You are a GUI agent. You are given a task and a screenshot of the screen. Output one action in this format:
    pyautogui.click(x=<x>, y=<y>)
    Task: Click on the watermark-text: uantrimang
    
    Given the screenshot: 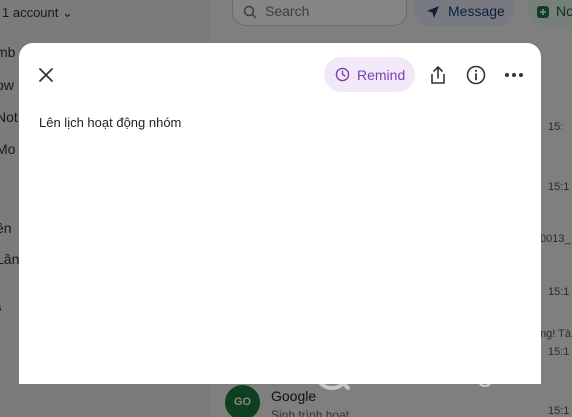 What is the action you would take?
    pyautogui.click(x=421, y=371)
    